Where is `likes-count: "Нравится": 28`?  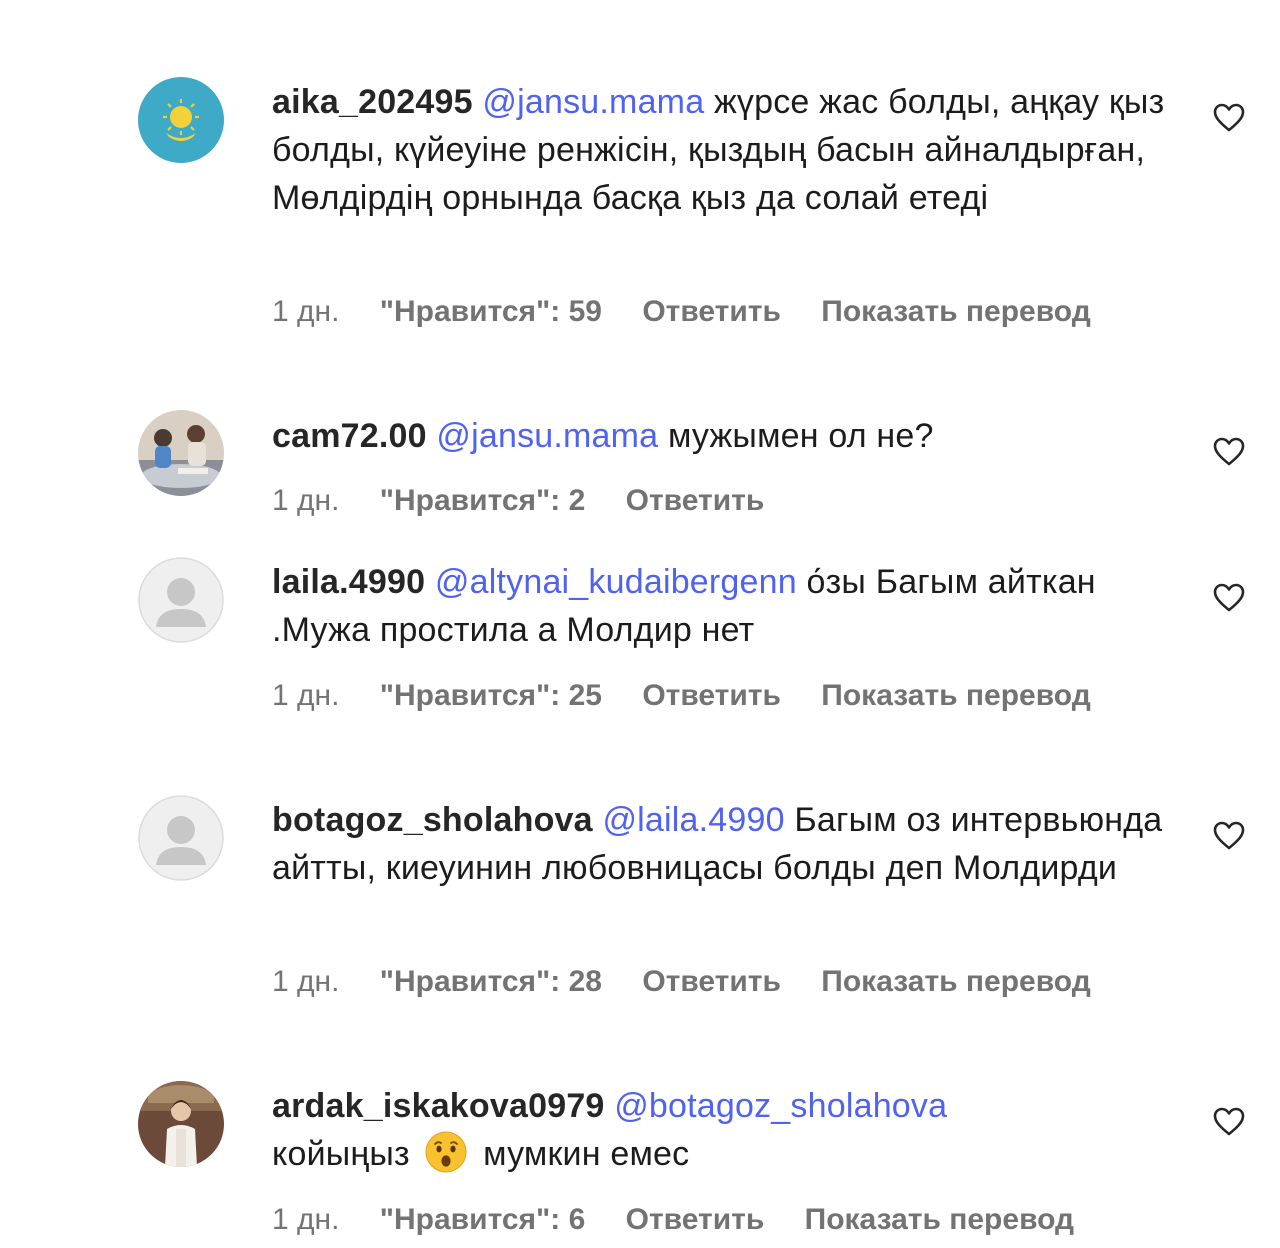
likes-count: "Нравится": 28 is located at coordinates (491, 982).